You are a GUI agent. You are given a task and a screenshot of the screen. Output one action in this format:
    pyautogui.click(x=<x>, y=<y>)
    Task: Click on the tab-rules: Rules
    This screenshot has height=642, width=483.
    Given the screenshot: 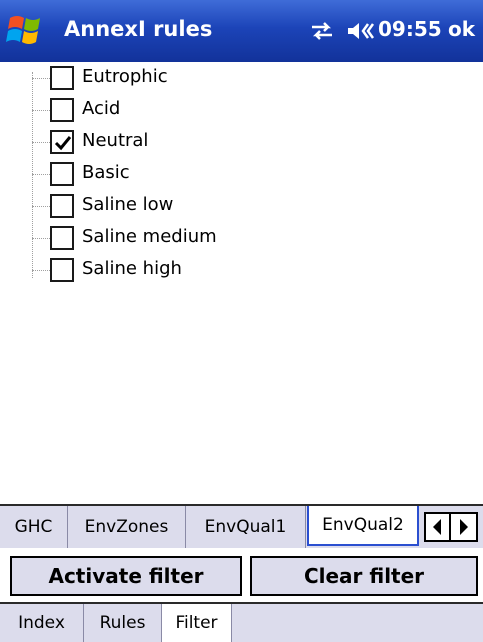 What is the action you would take?
    pyautogui.click(x=123, y=623)
    